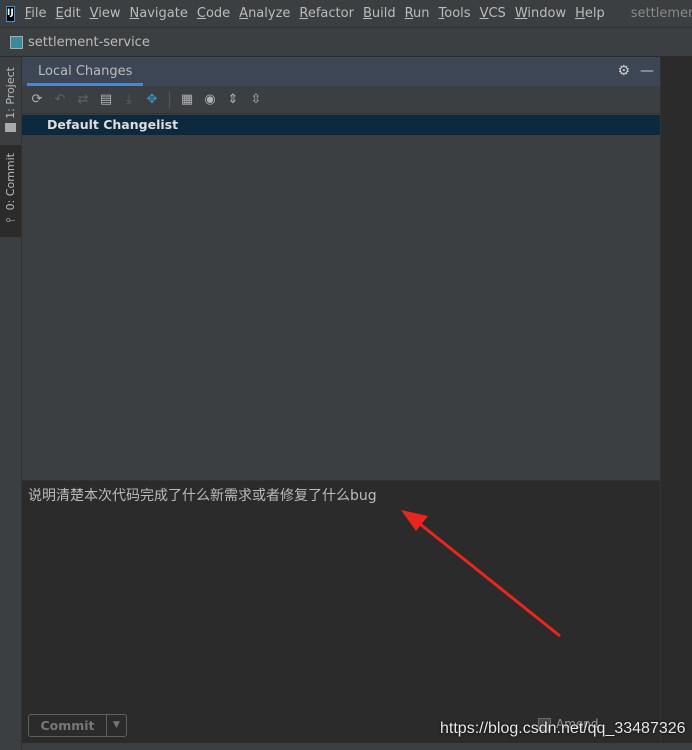  What do you see at coordinates (563, 728) in the screenshot?
I see `watermark: https://blog.csdn.net/qq_33487326` at bounding box center [563, 728].